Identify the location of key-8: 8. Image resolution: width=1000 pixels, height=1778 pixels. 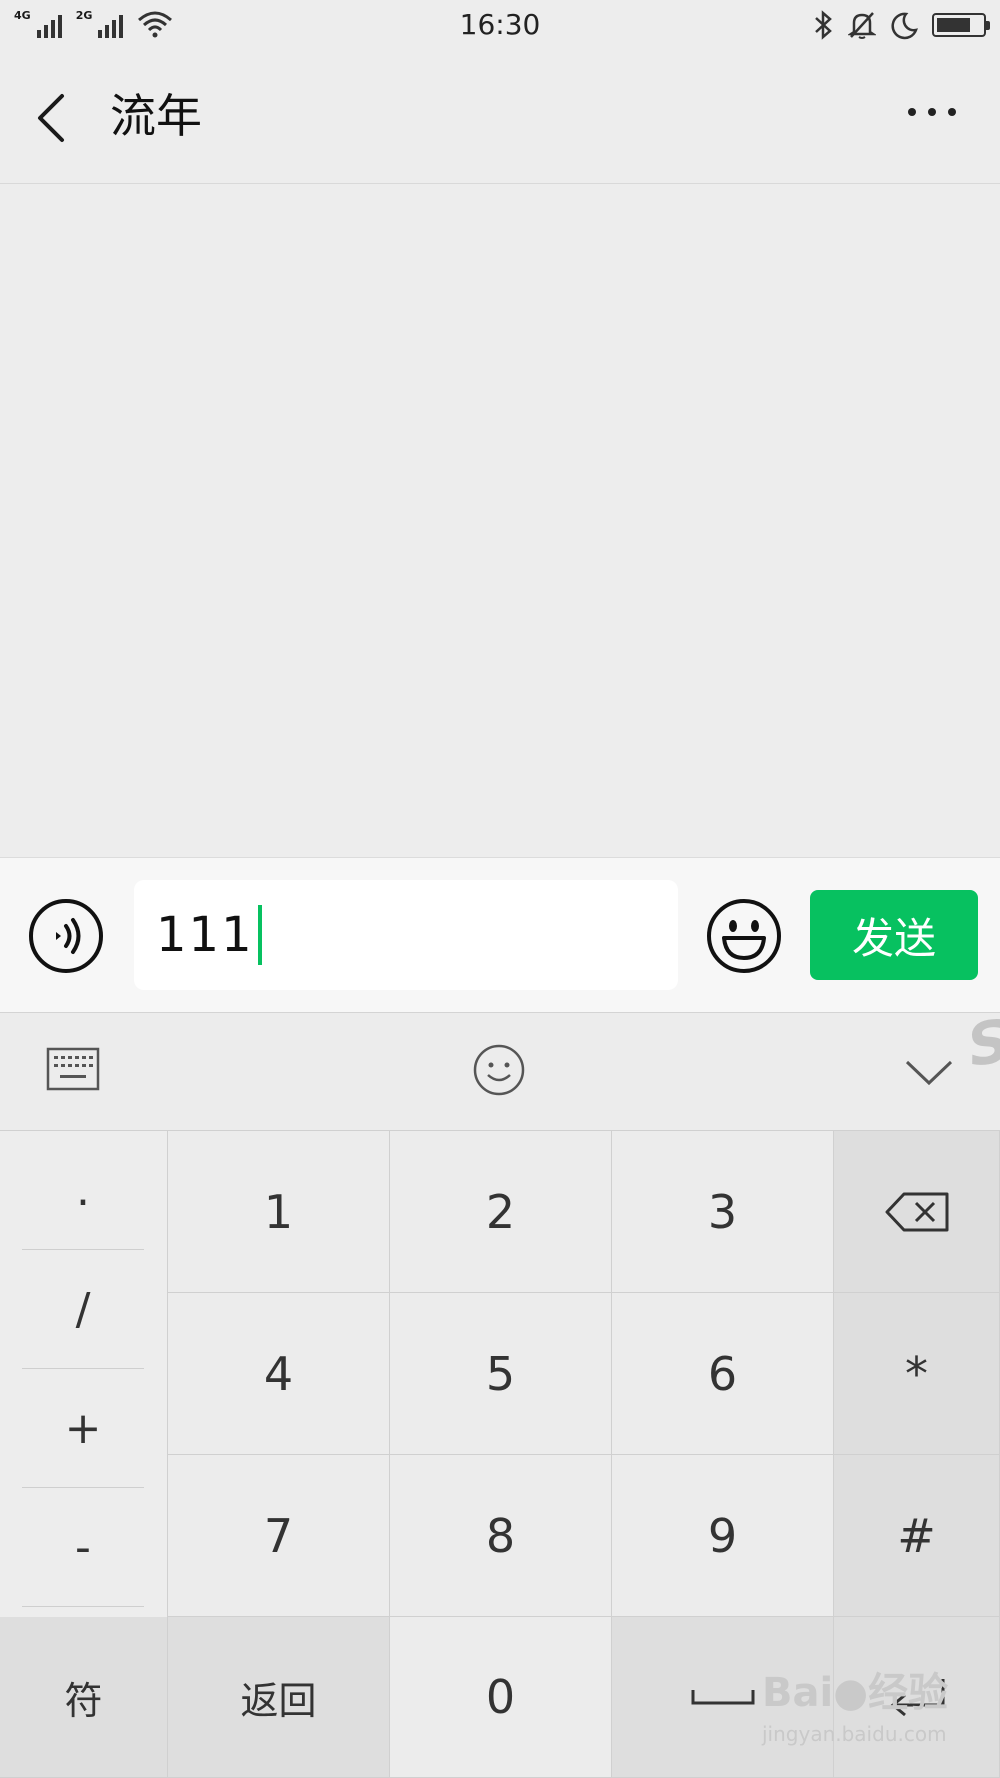
(501, 1536).